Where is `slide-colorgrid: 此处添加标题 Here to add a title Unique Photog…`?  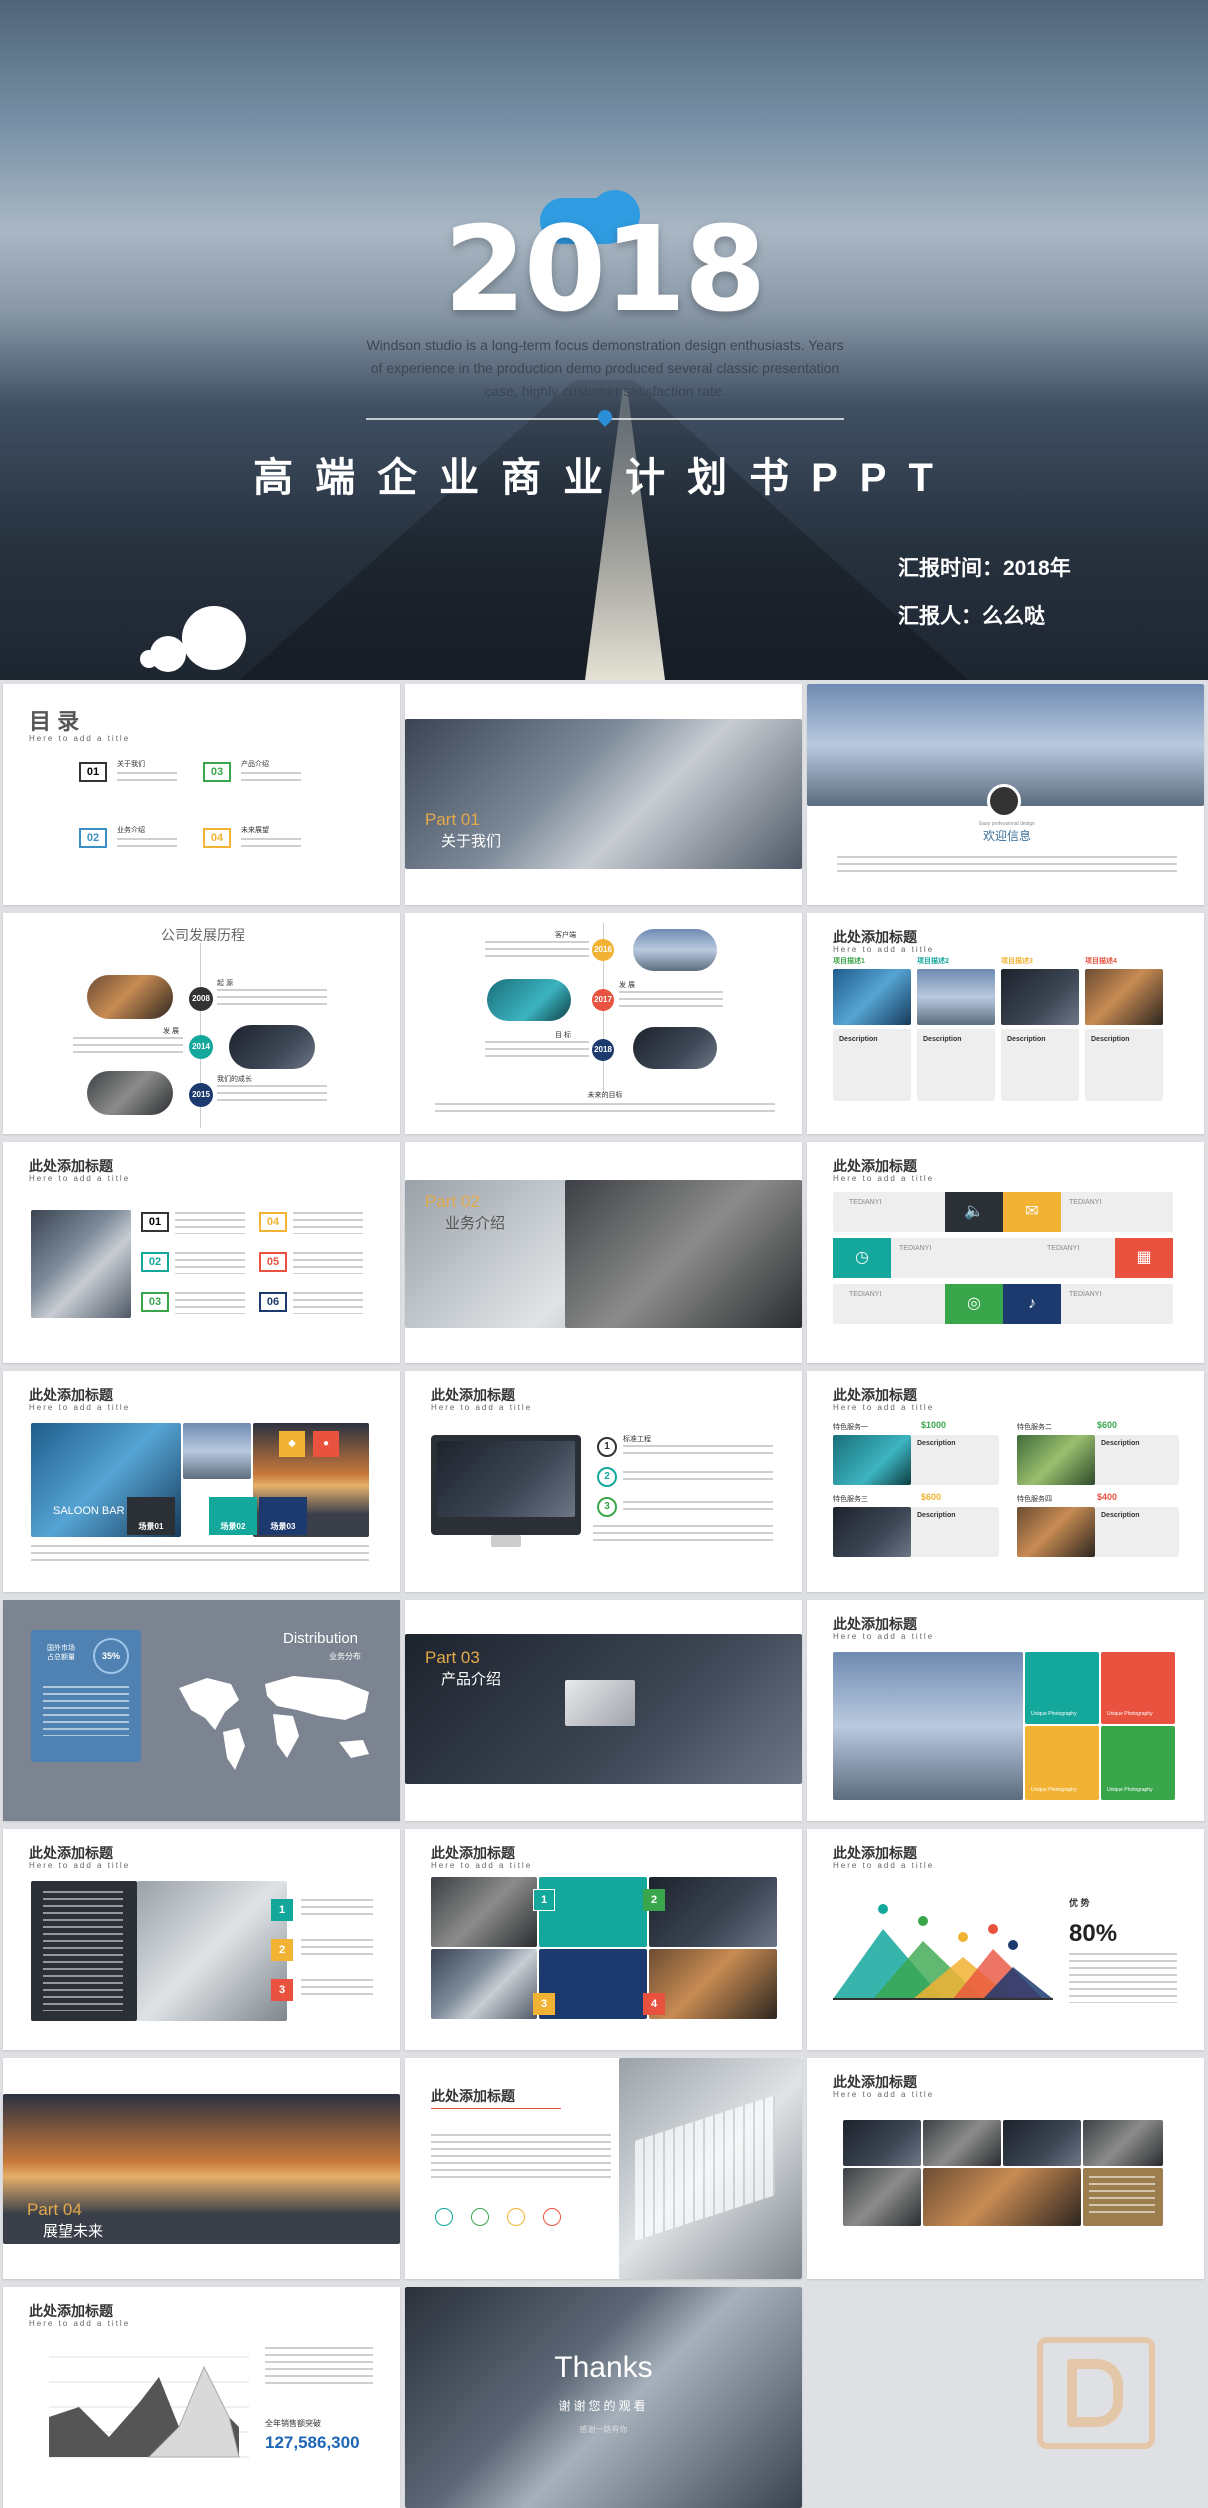 slide-colorgrid: 此处添加标题 Here to add a title Unique Photog… is located at coordinates (1005, 1710).